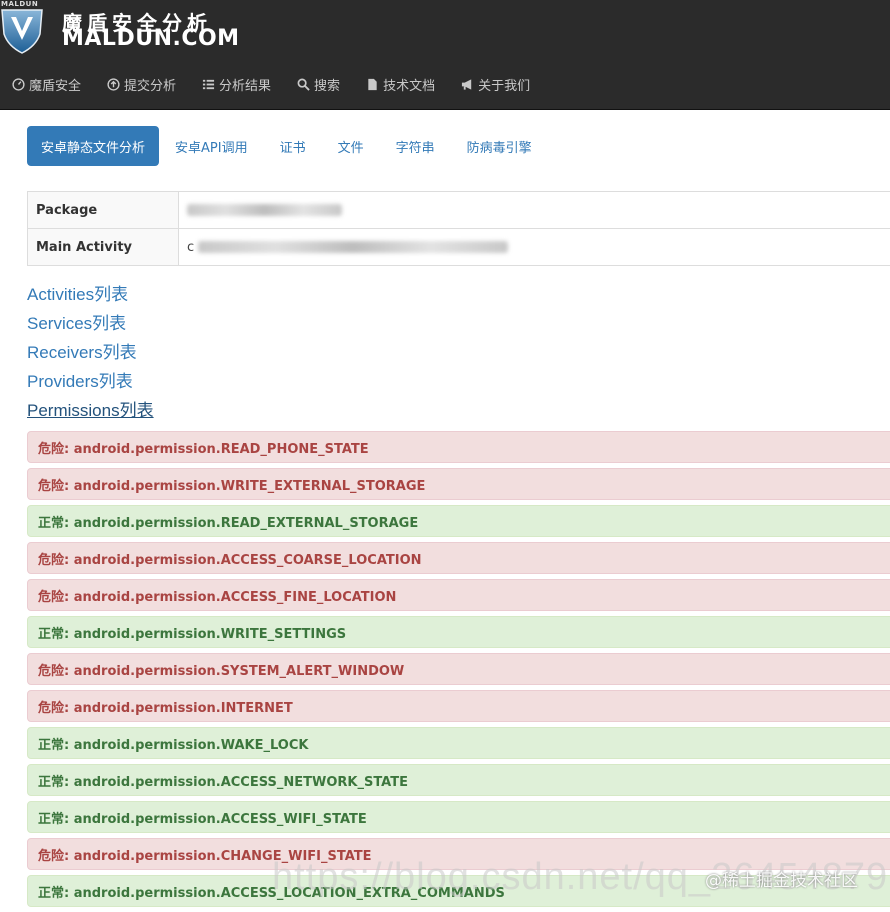  I want to click on tab-antivirus: 防病毒引擎, so click(499, 146).